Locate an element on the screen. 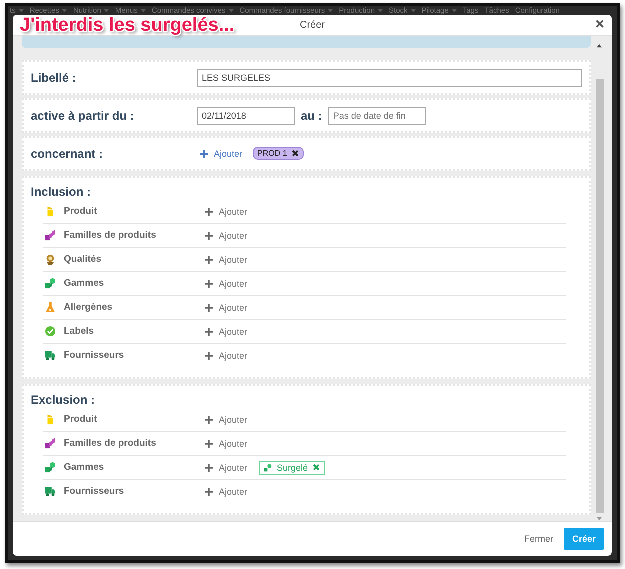 The image size is (625, 569). name-input: LES SURGELES is located at coordinates (389, 77).